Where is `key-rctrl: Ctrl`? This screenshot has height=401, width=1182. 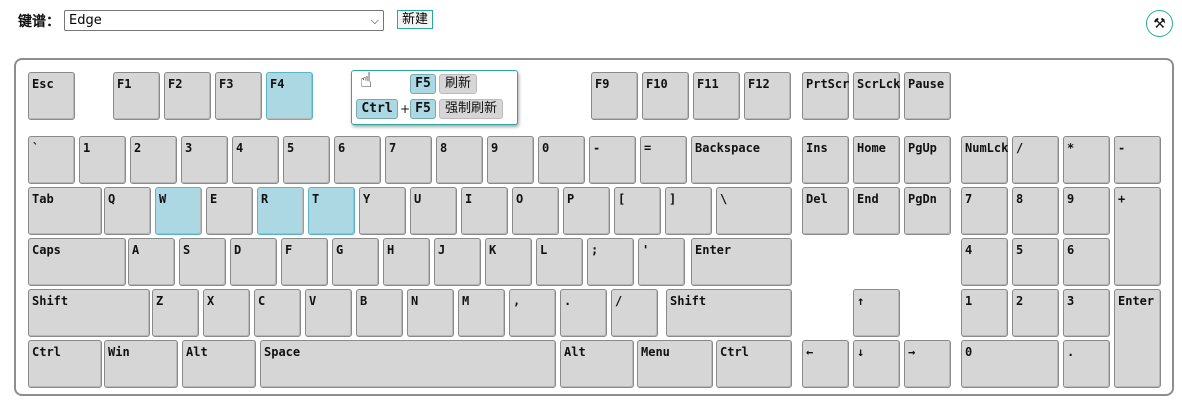
key-rctrl: Ctrl is located at coordinates (754, 364).